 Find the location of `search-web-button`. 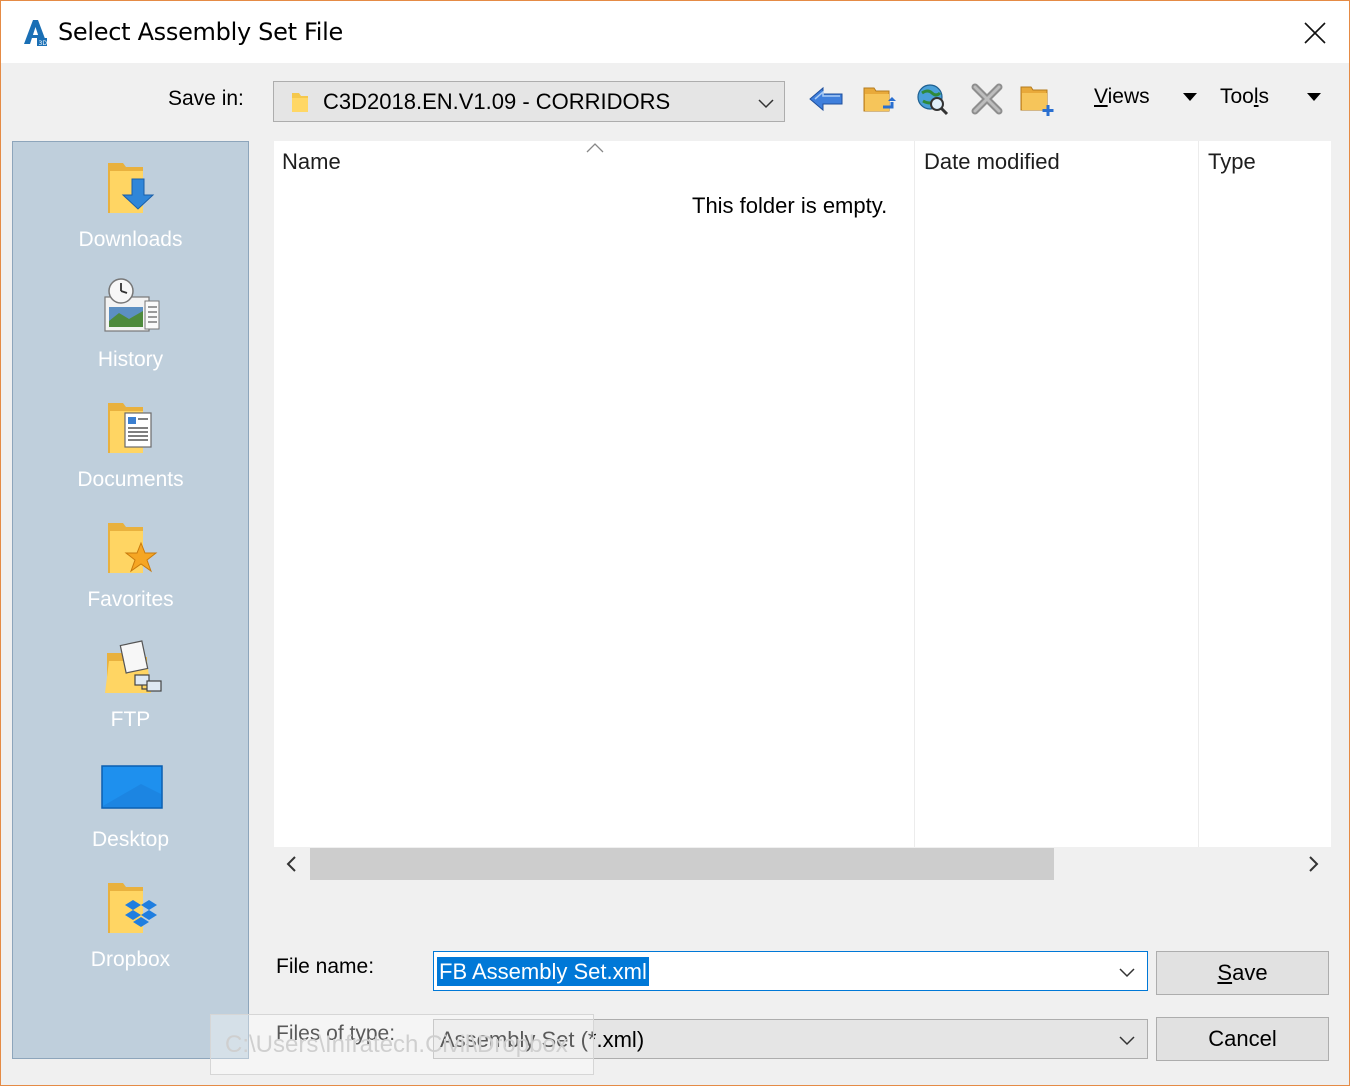

search-web-button is located at coordinates (932, 99).